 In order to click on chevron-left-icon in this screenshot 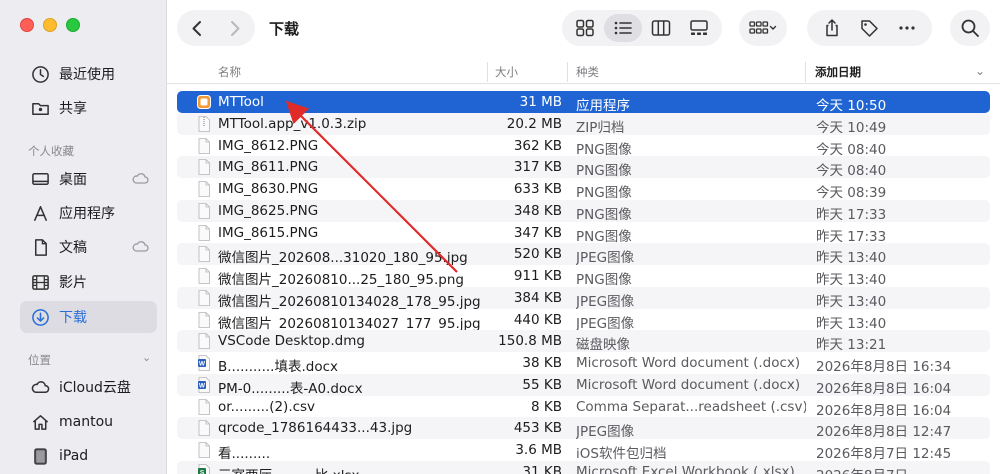, I will do `click(196, 28)`.